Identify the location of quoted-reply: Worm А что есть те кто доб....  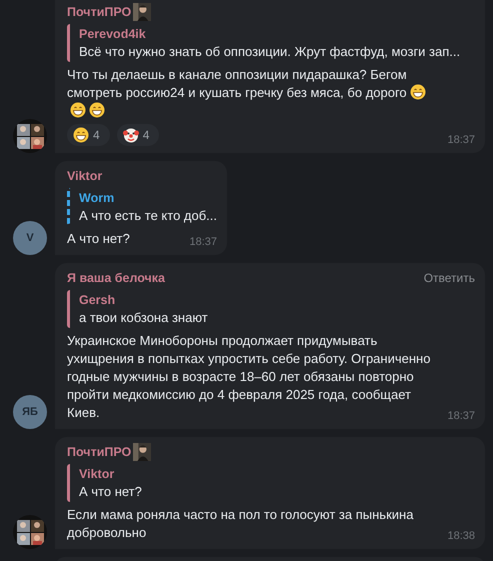
(142, 207).